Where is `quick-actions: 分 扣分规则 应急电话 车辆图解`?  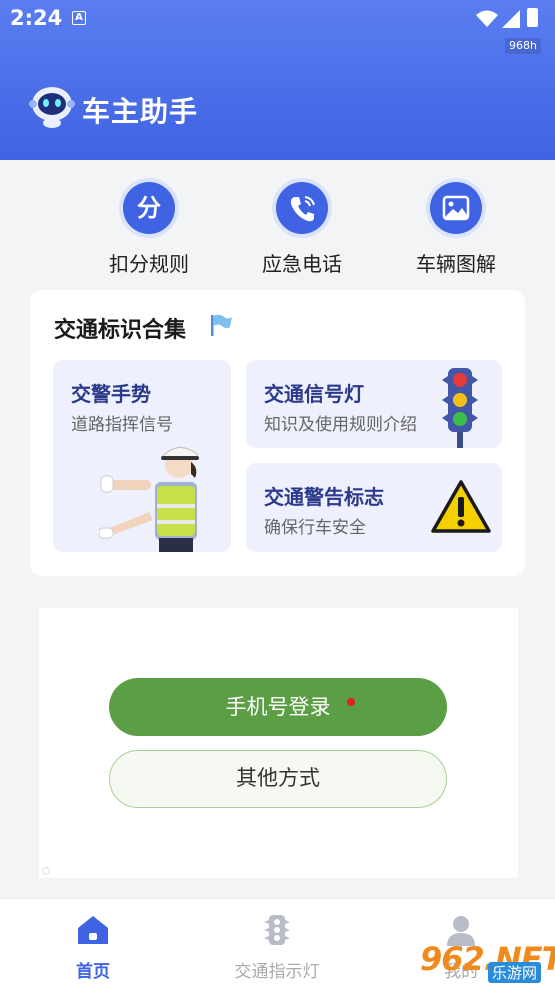
quick-actions: 分 扣分规则 应急电话 车辆图解 is located at coordinates (277, 229).